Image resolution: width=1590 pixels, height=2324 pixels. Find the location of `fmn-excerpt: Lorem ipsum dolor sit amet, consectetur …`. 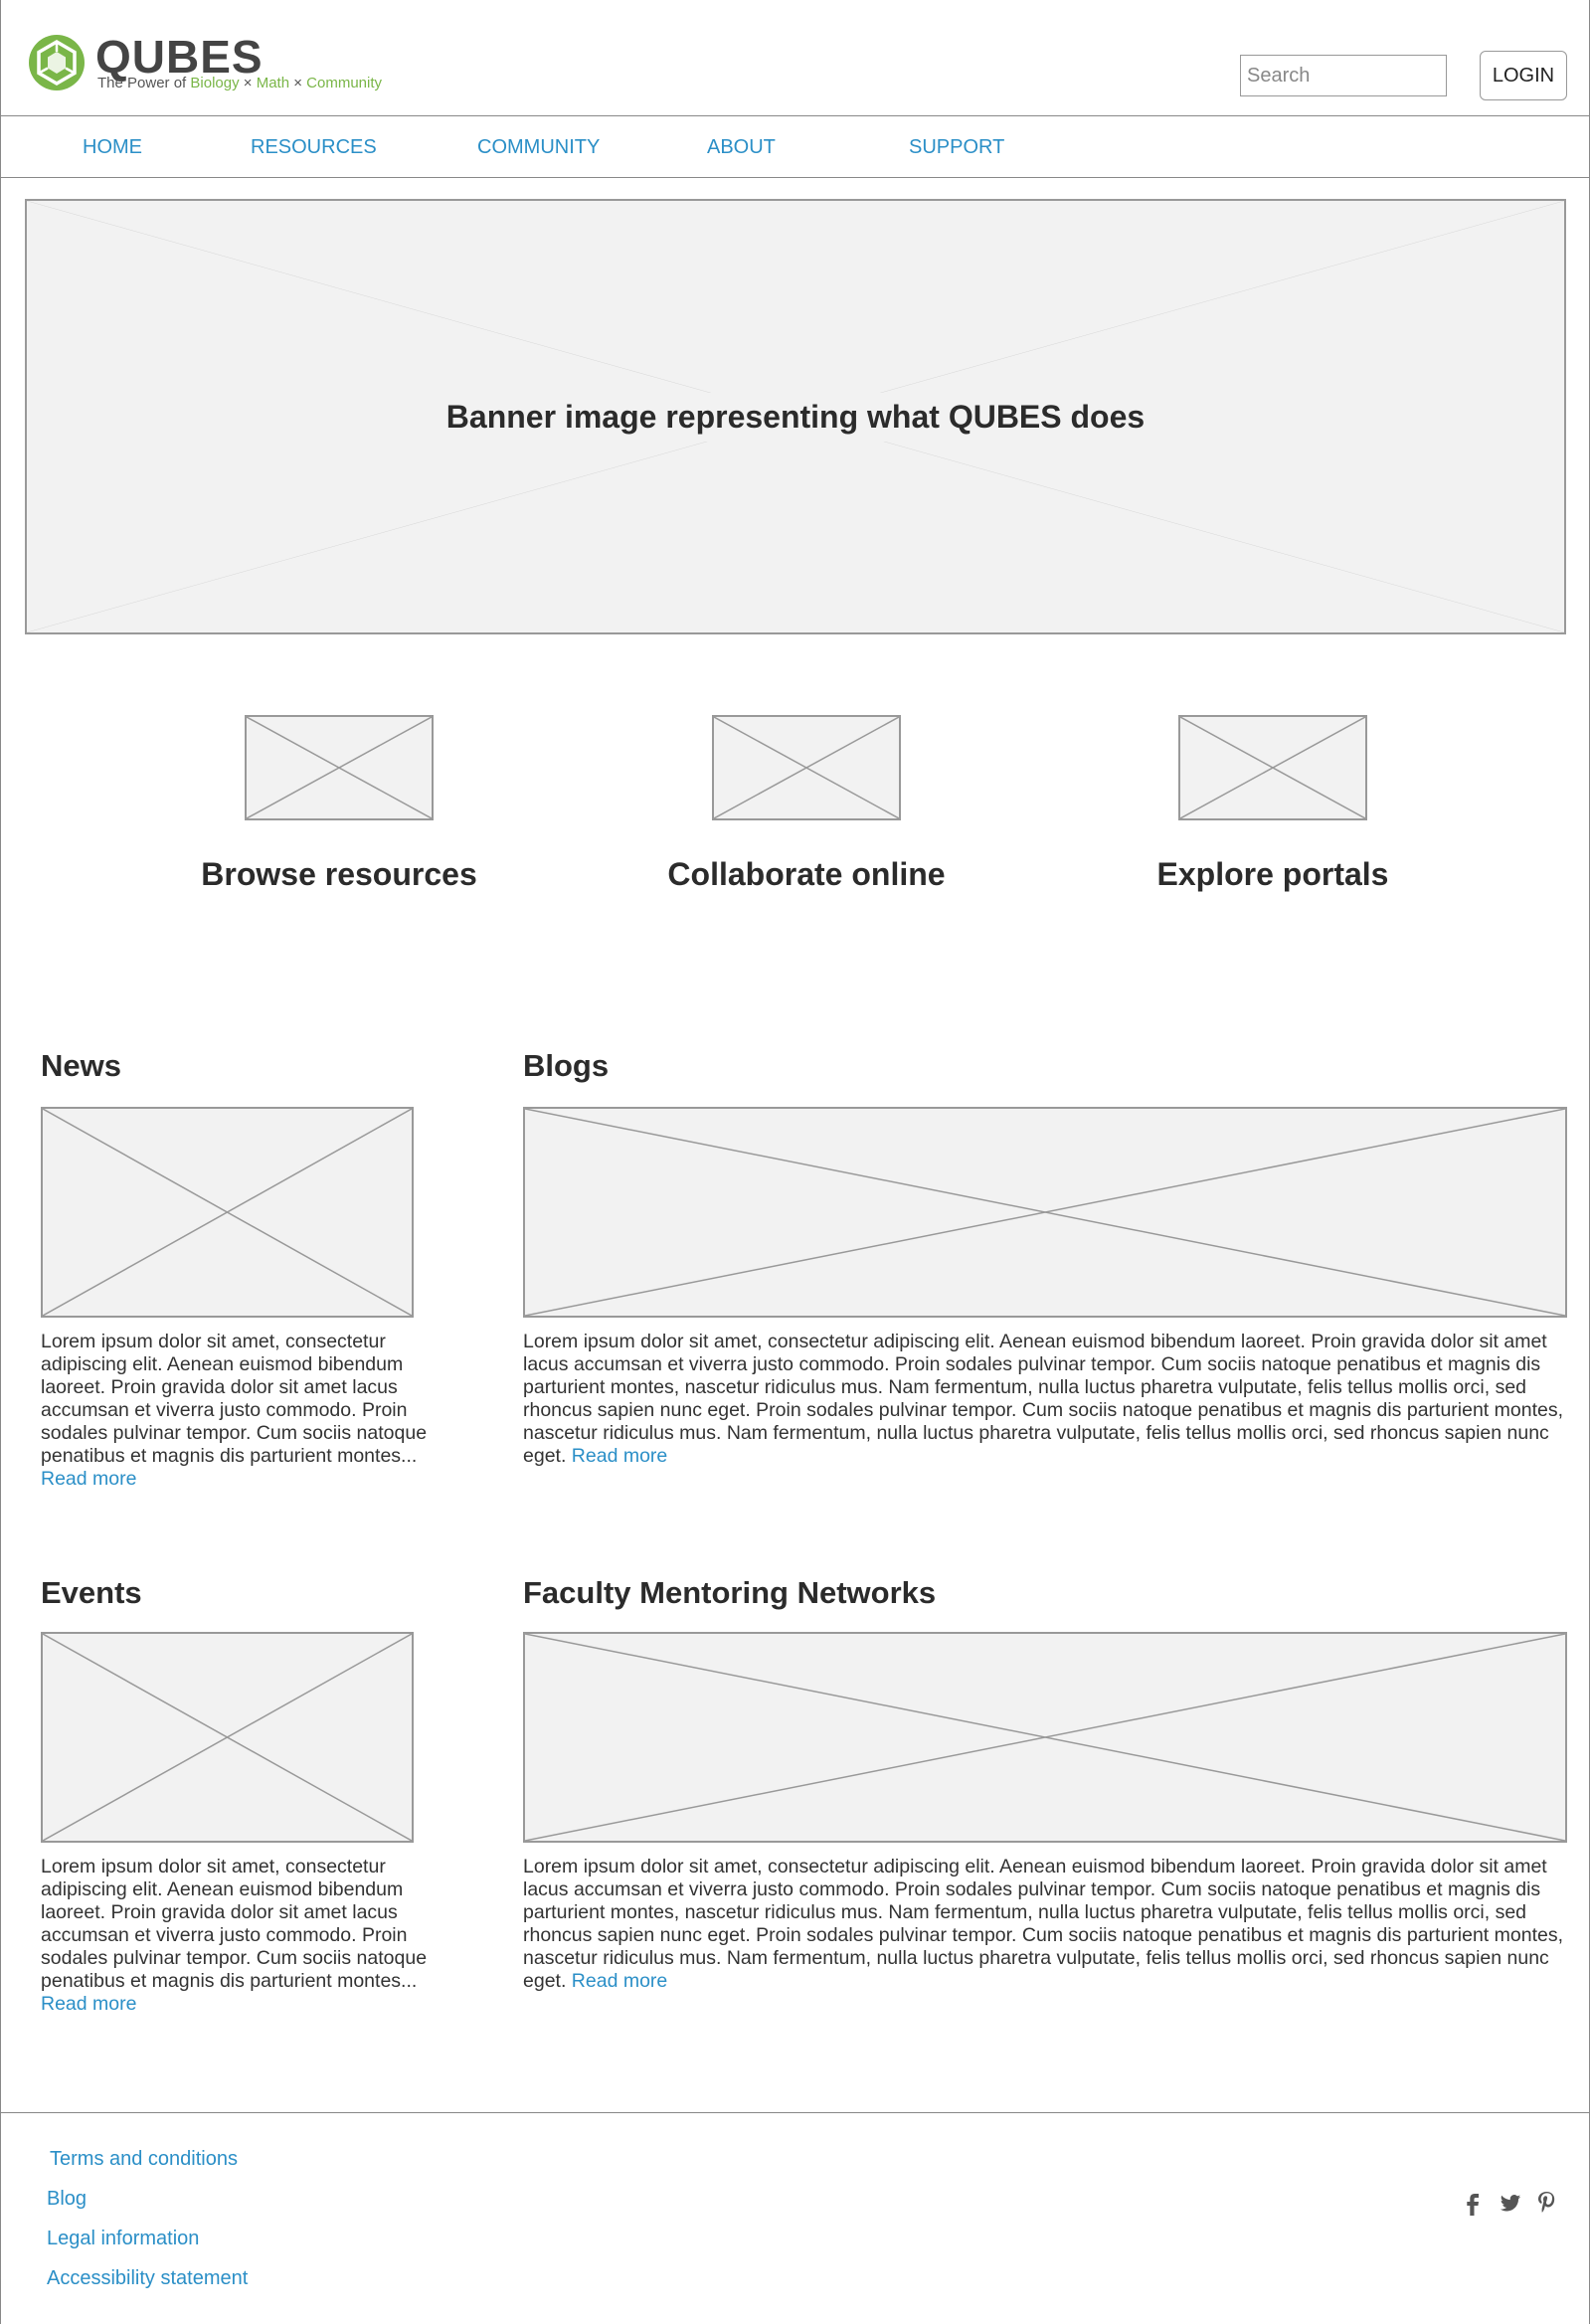

fmn-excerpt: Lorem ipsum dolor sit amet, consectetur … is located at coordinates (1045, 1924).